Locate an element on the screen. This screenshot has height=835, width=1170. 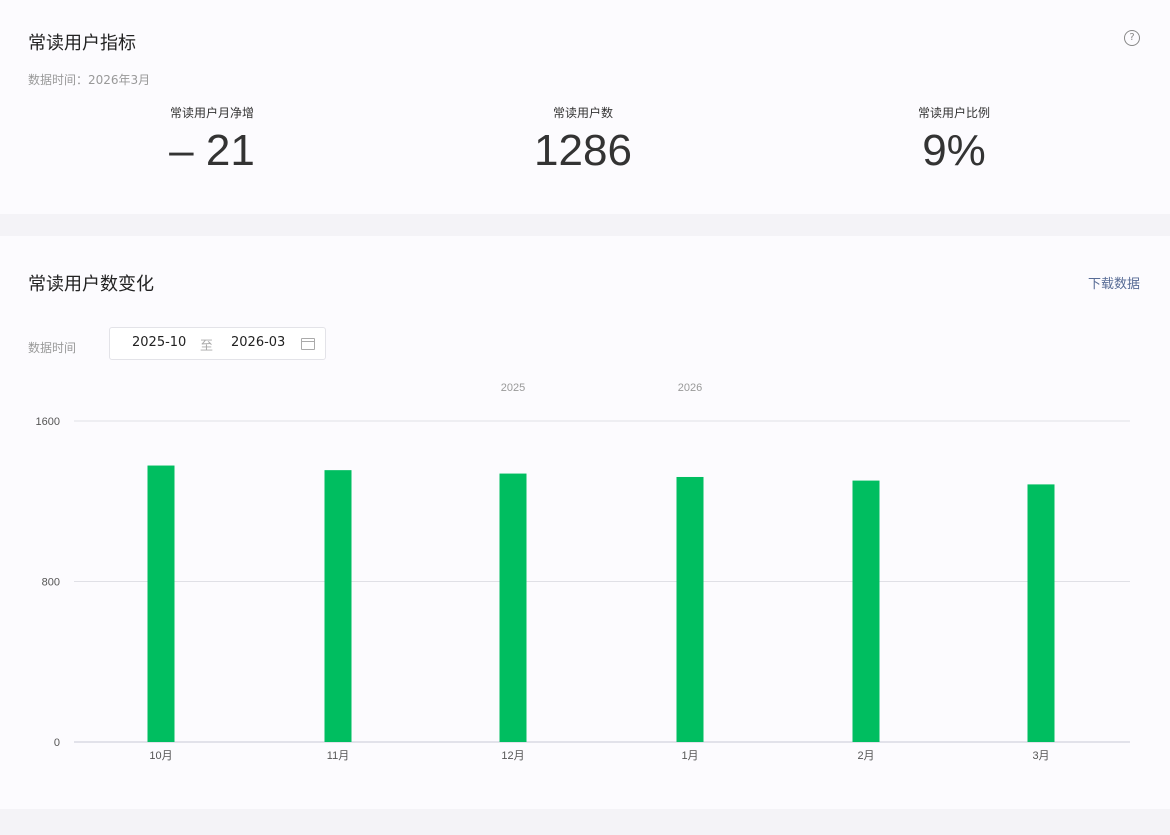
date-range-picker: 2025-10 至 2026-03 is located at coordinates (217, 343).